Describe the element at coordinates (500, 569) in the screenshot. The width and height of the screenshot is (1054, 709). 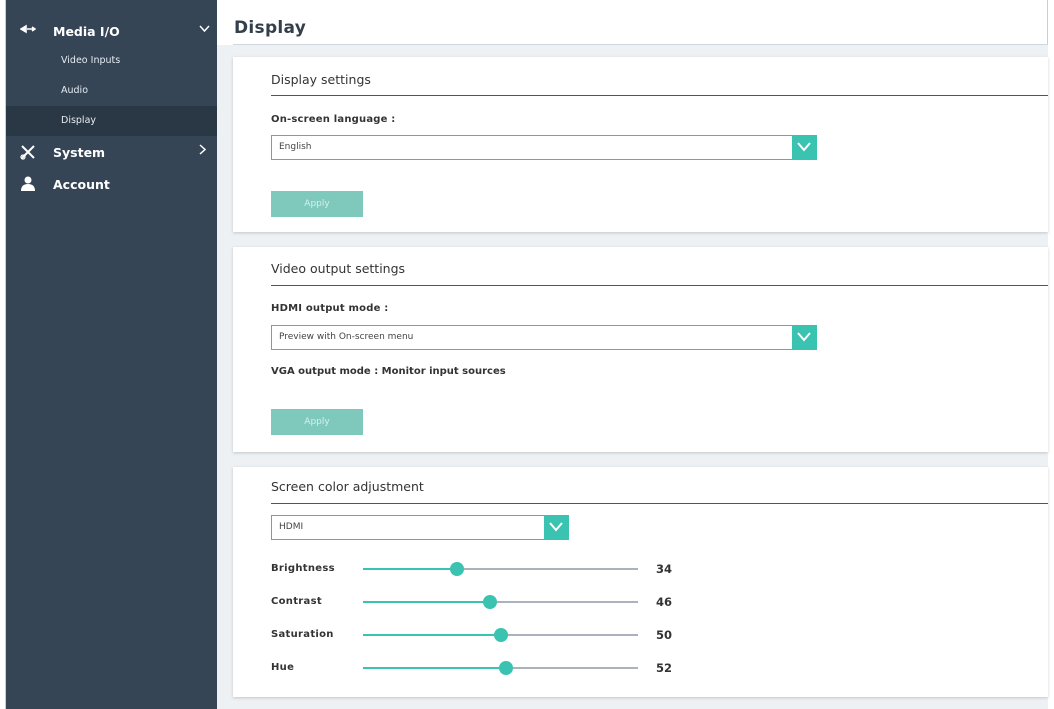
I see `brightness-slider` at that location.